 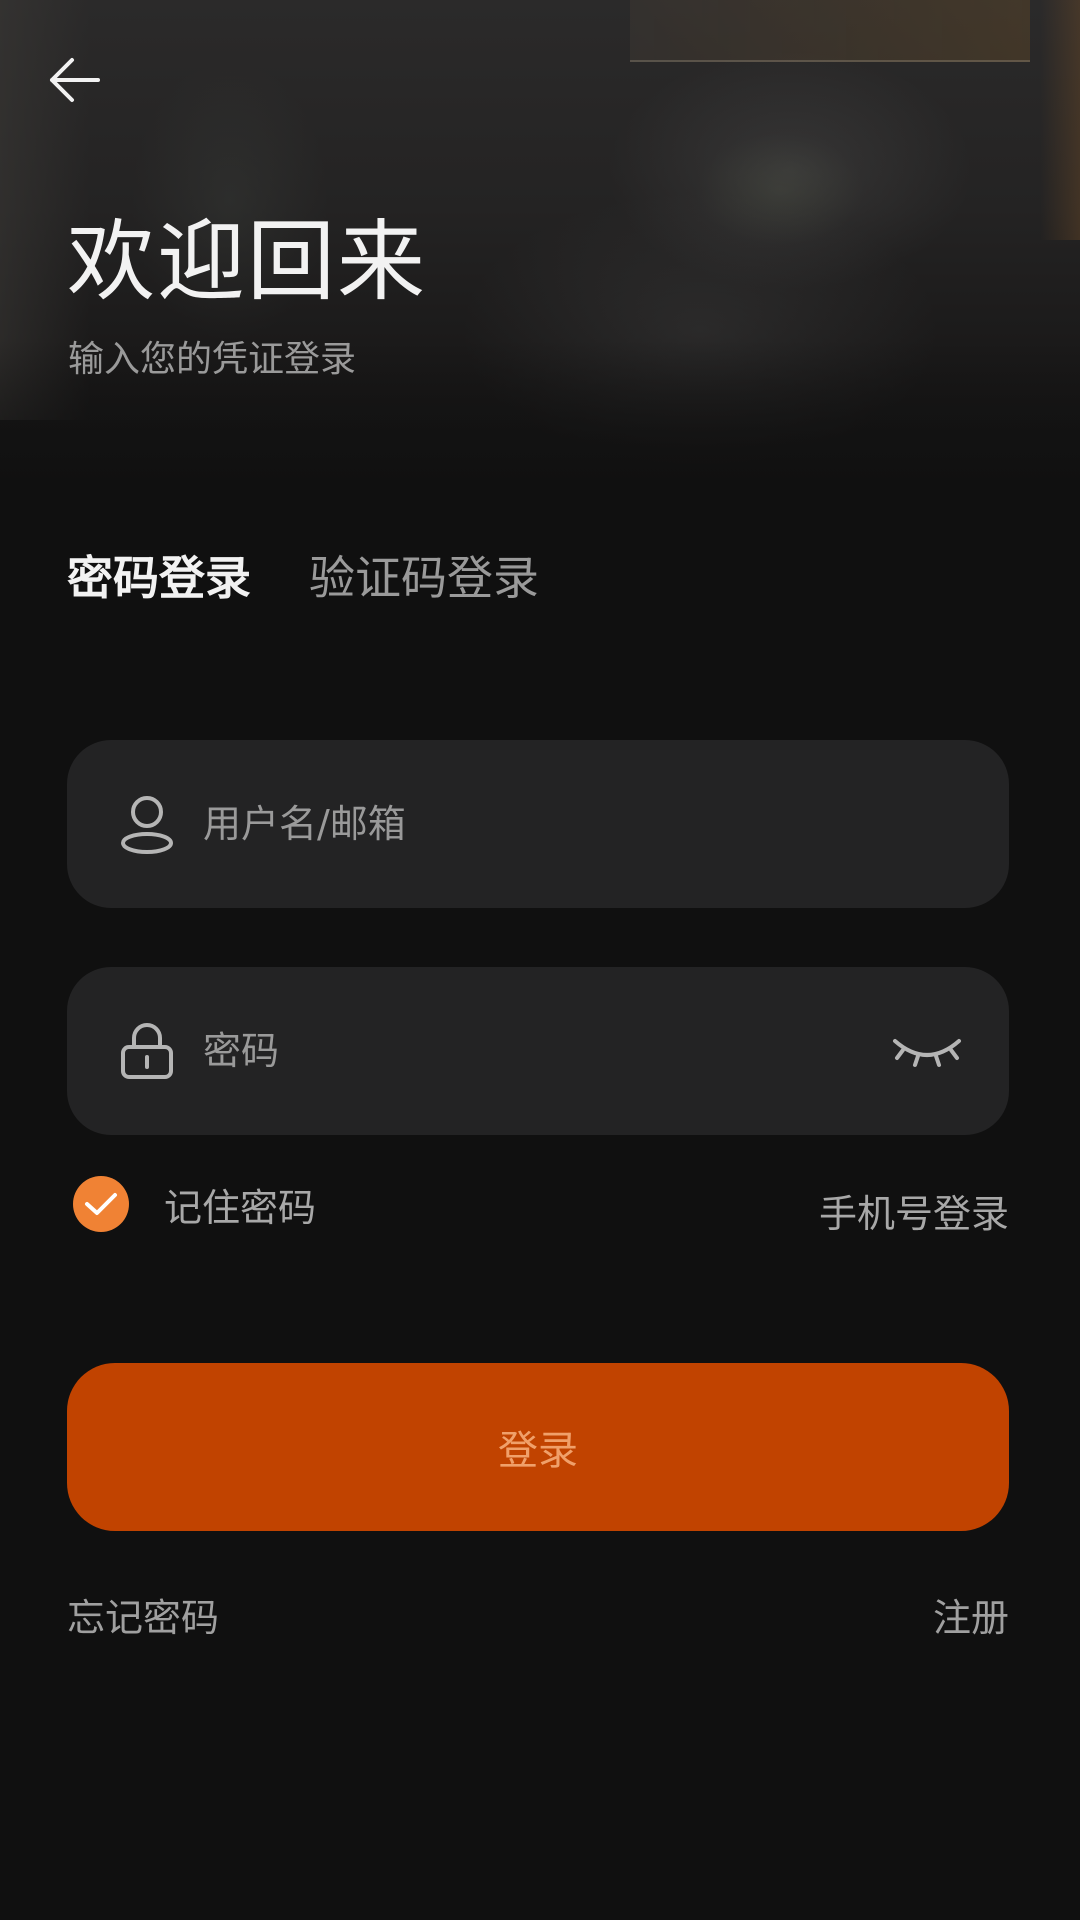 I want to click on username-field, so click(x=538, y=824).